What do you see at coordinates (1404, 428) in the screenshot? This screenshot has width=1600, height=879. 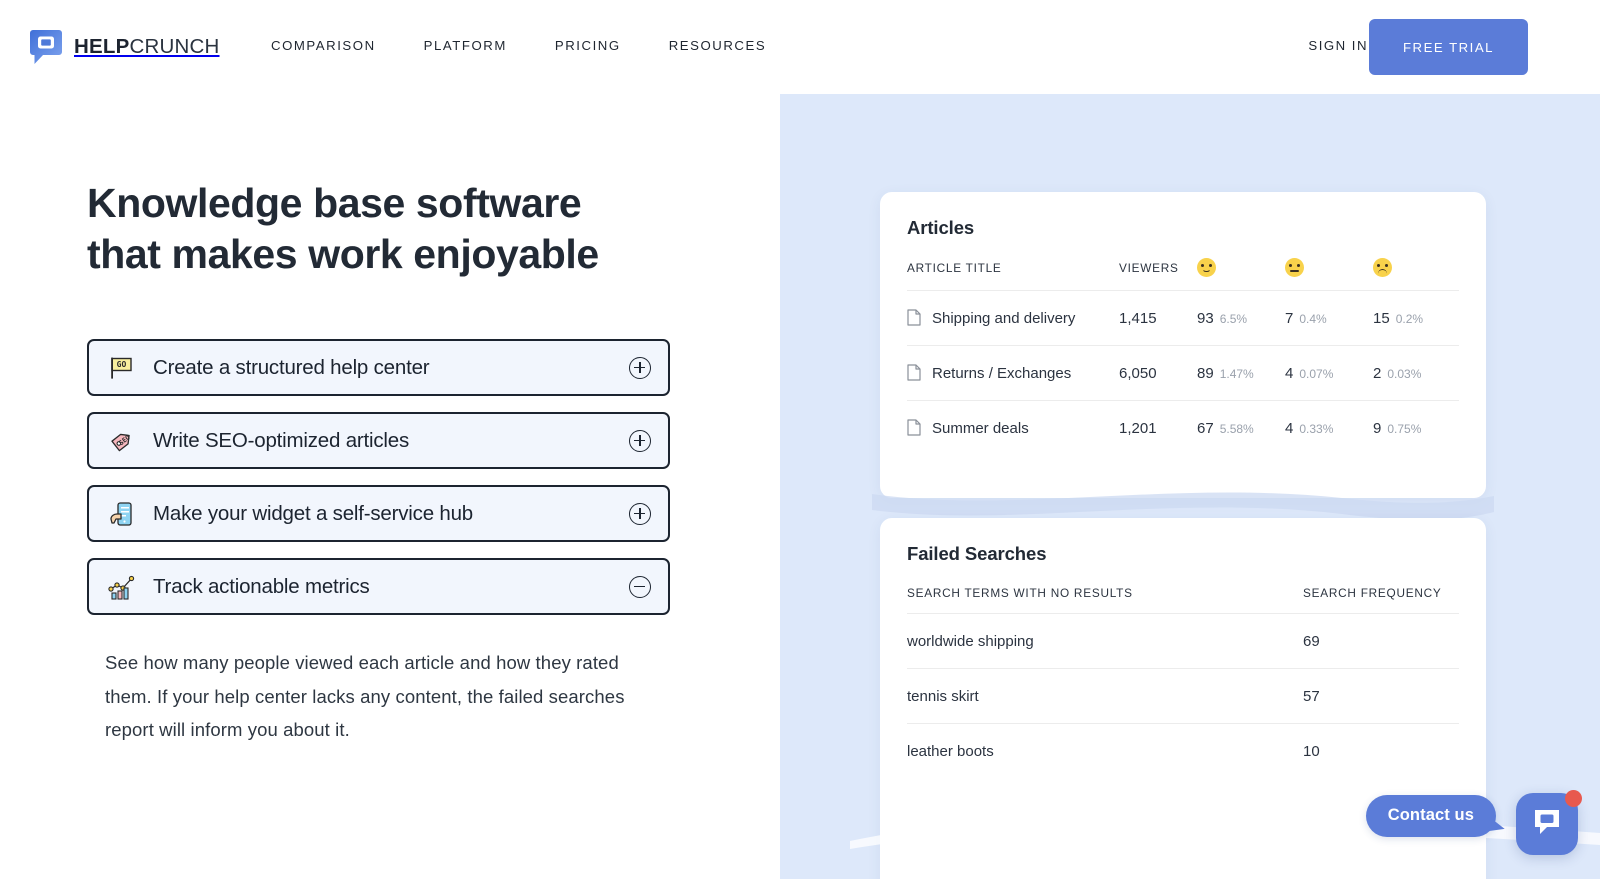 I see `sad-percent: 0.75%` at bounding box center [1404, 428].